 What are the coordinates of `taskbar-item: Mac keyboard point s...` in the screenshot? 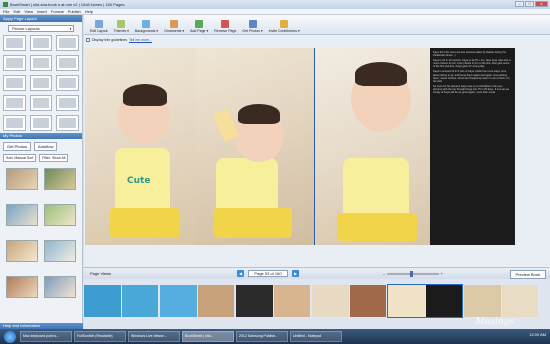 It's located at (46, 336).